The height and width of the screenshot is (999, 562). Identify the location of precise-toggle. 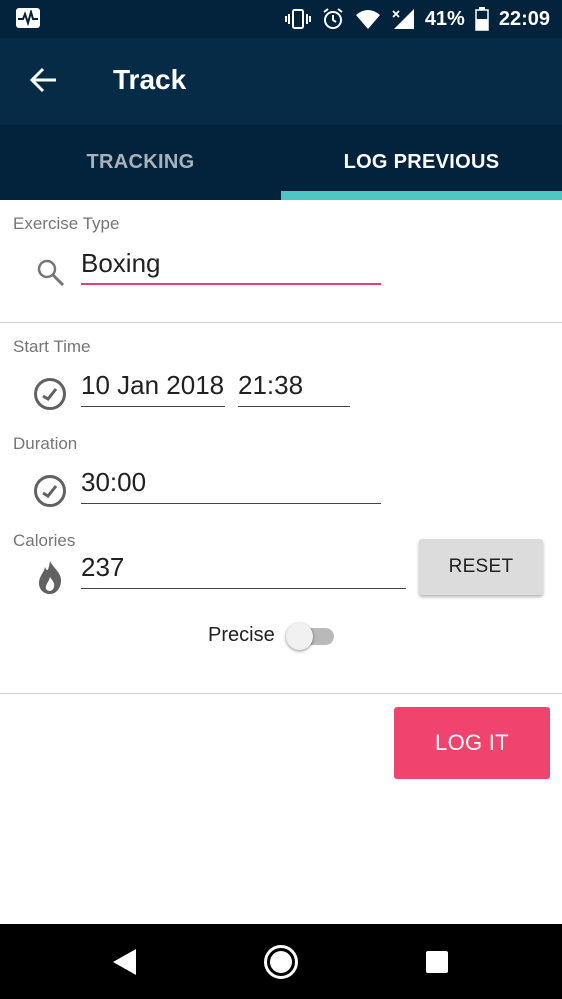
(311, 636).